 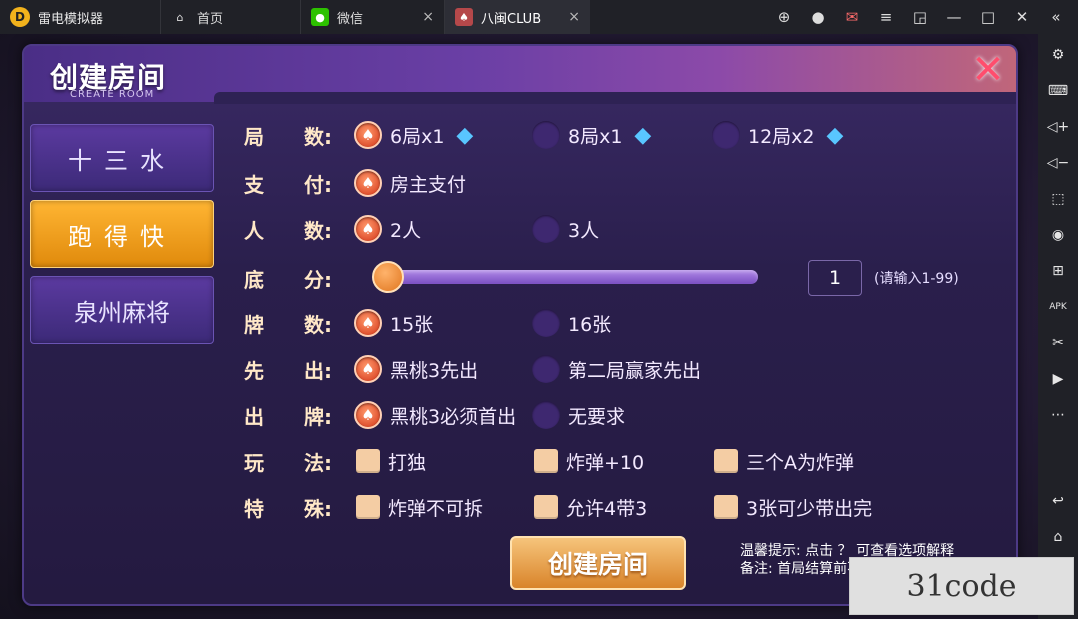 I want to click on user-icon: ●, so click(x=818, y=17).